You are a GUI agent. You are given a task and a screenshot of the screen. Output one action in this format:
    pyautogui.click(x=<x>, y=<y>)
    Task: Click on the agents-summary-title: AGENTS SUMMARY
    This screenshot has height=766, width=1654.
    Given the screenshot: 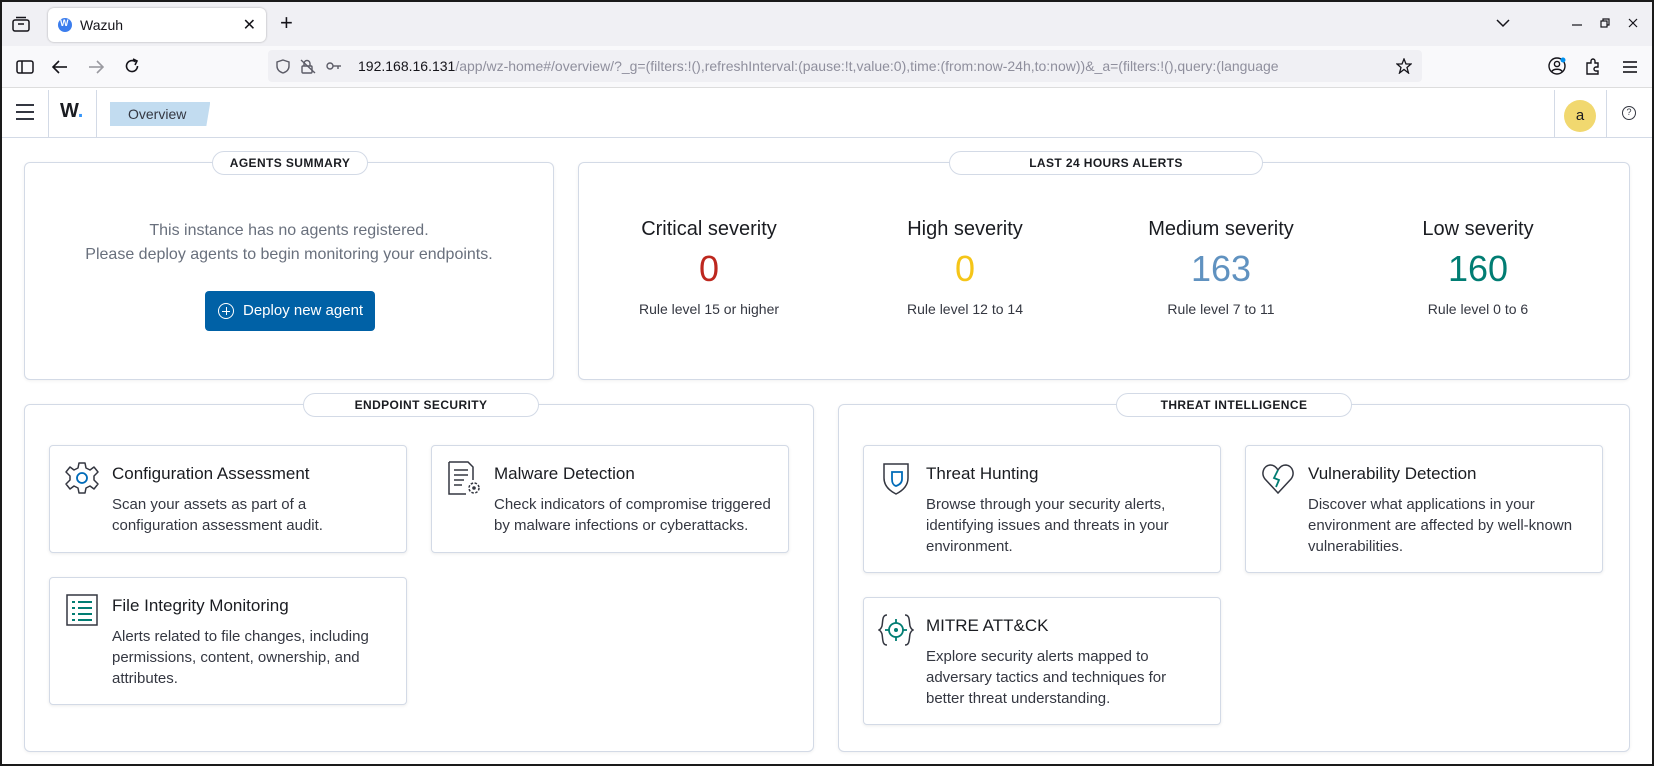 What is the action you would take?
    pyautogui.click(x=290, y=163)
    